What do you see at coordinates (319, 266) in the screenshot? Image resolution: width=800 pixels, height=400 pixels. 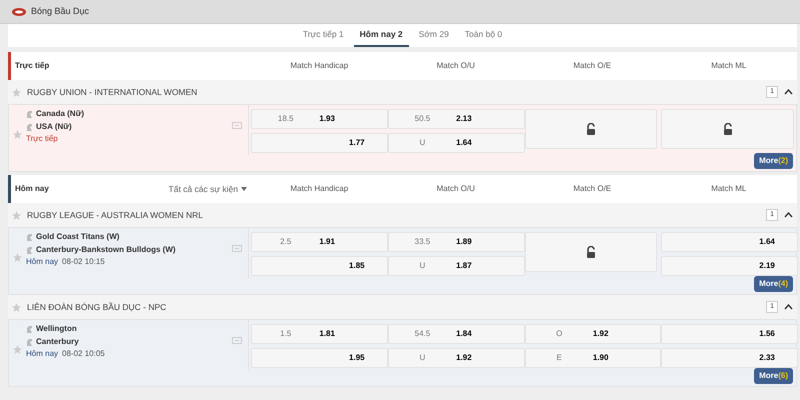 I see `odds-cell: 1.85` at bounding box center [319, 266].